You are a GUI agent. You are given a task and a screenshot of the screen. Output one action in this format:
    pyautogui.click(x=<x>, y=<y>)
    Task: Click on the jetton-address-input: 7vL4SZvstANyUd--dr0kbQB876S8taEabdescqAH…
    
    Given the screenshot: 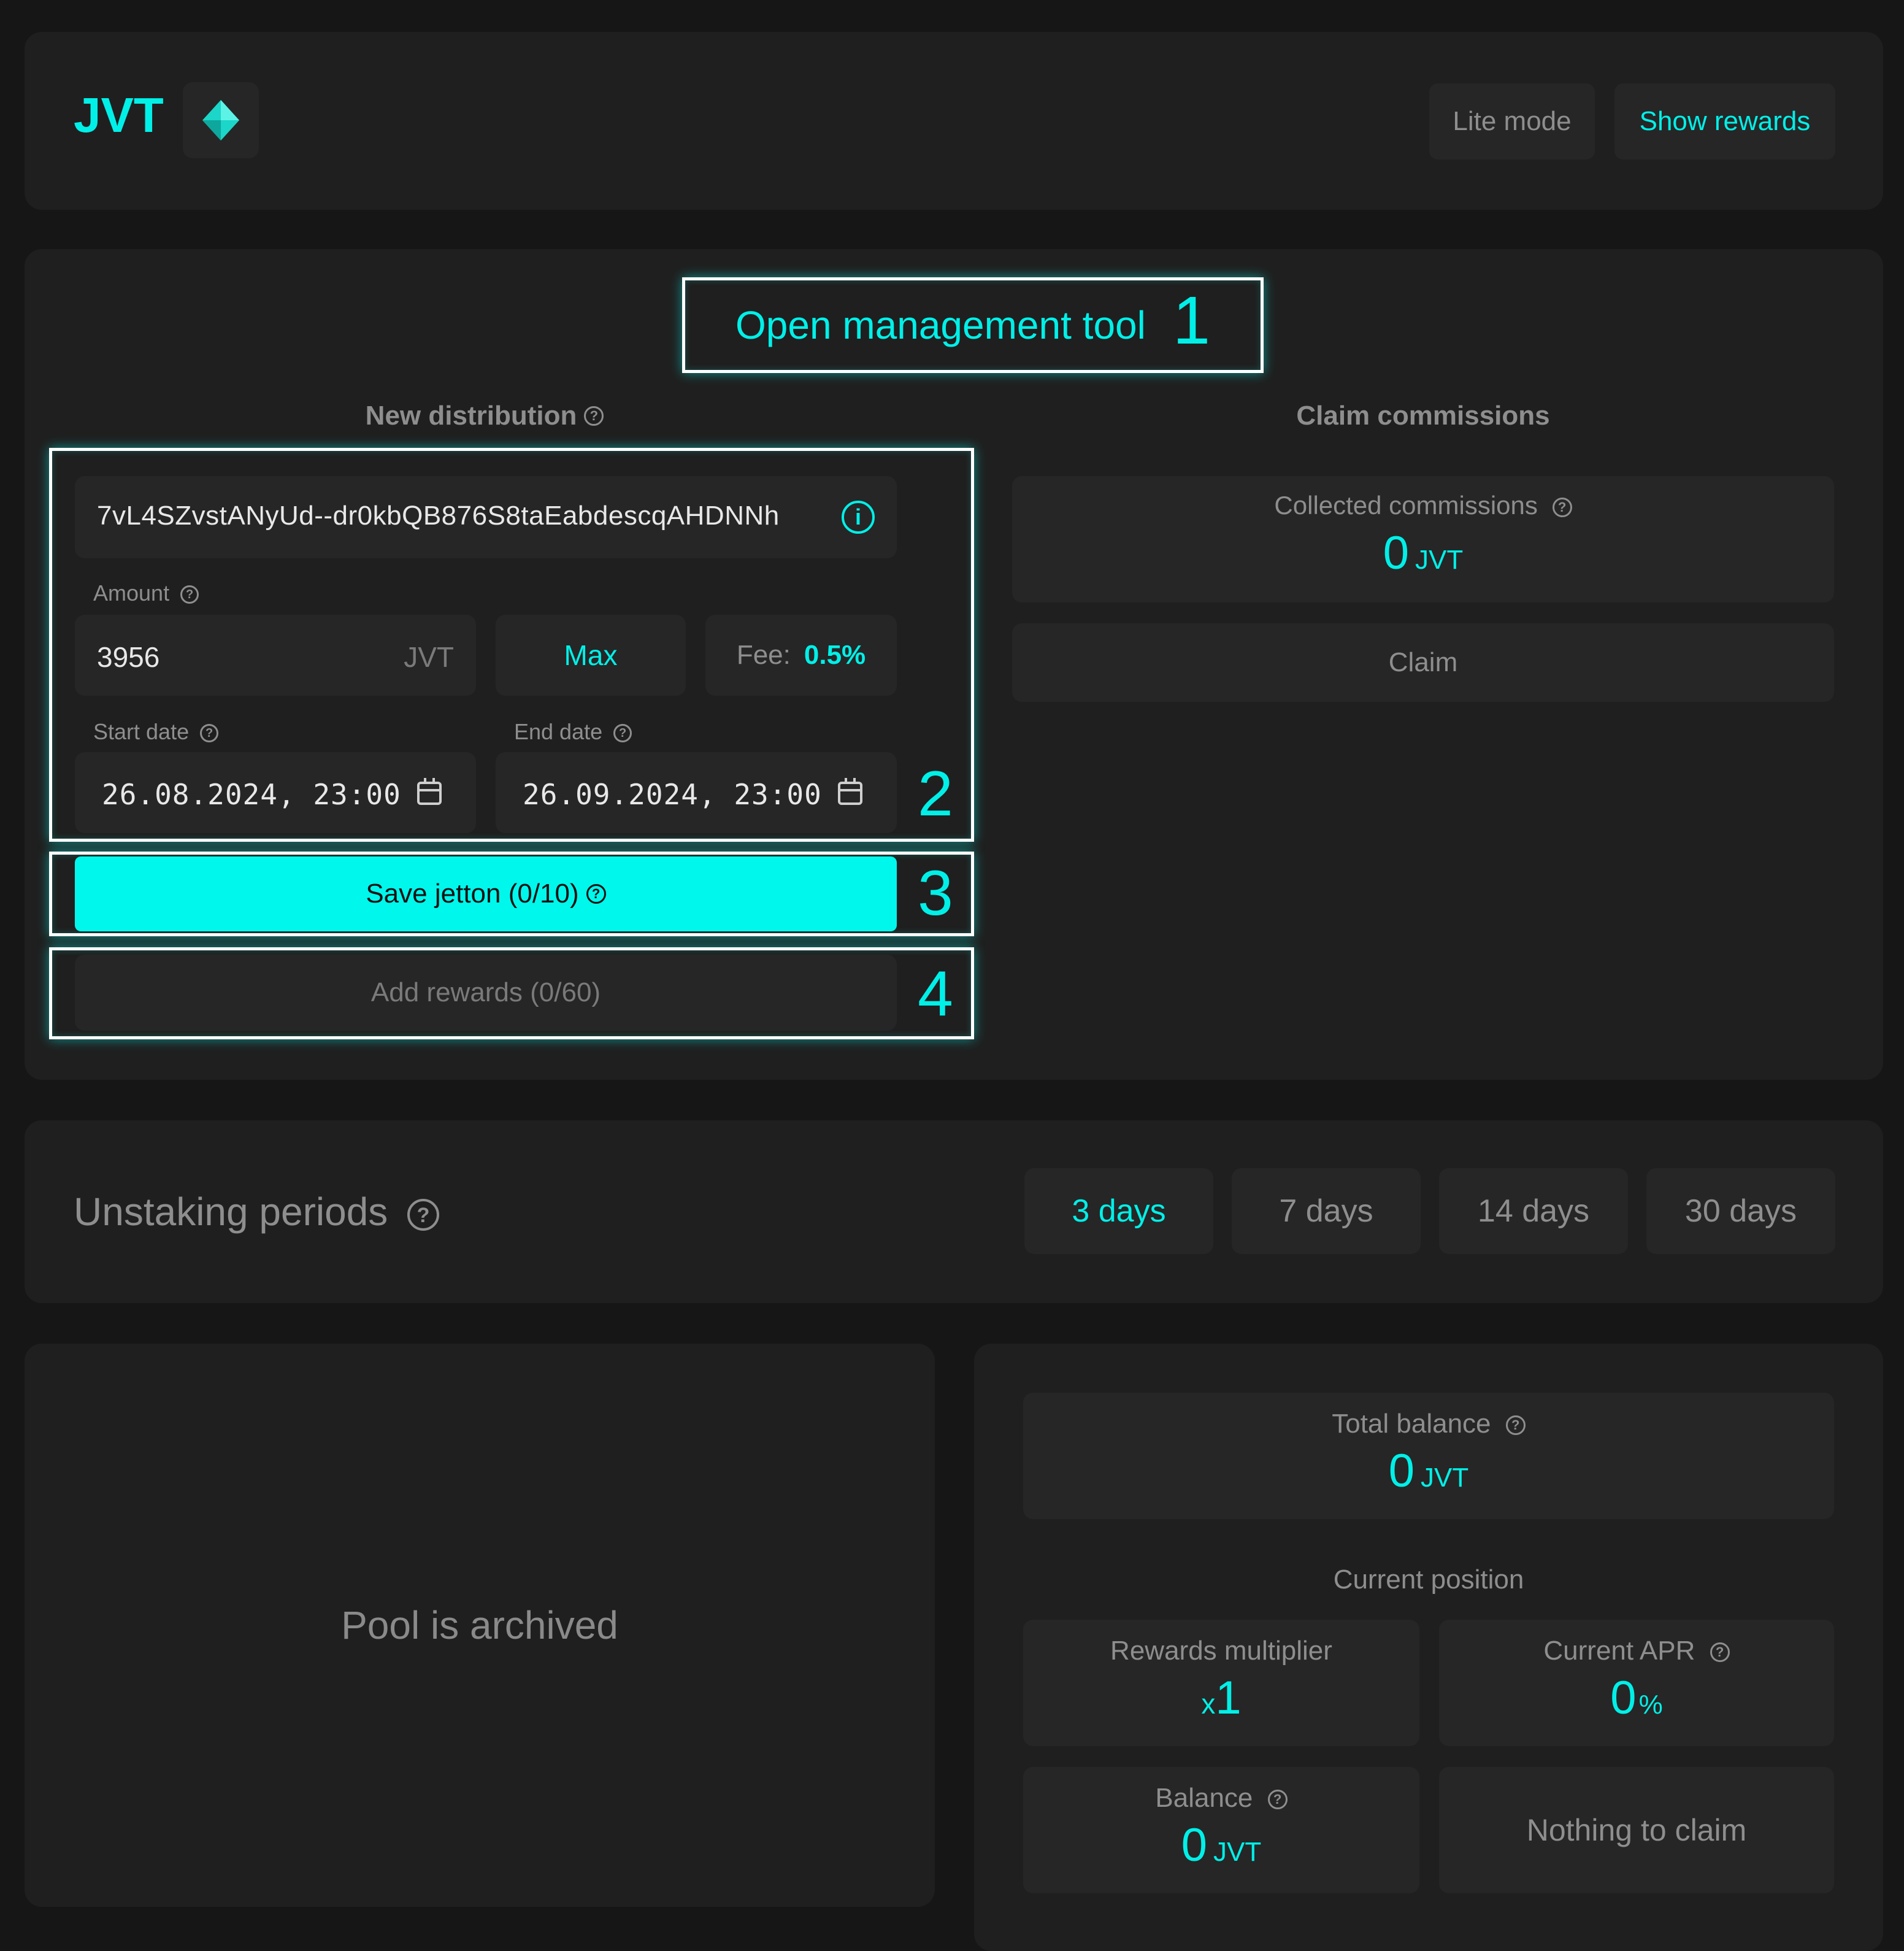 What is the action you would take?
    pyautogui.click(x=486, y=517)
    